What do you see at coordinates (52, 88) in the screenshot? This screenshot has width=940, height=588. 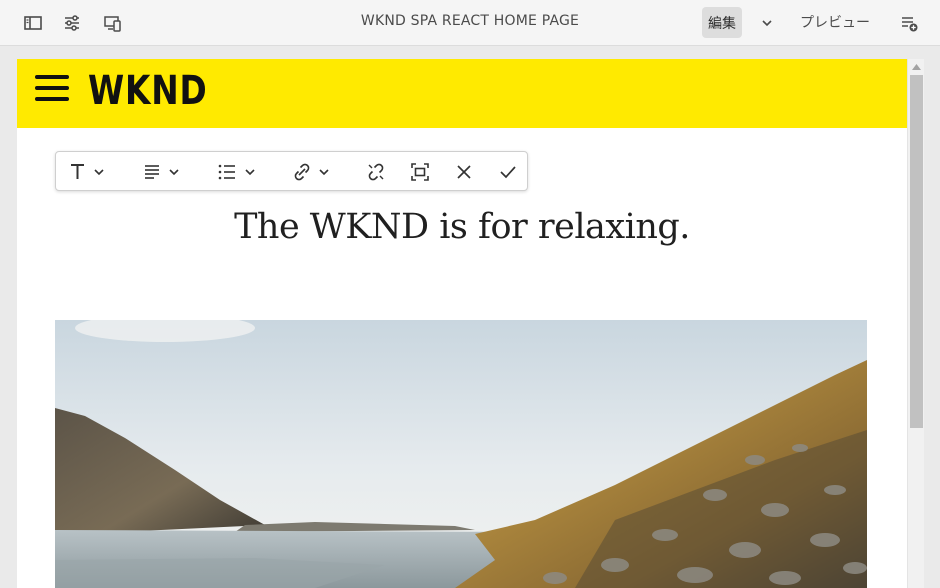 I see `hamburger-menu-icon` at bounding box center [52, 88].